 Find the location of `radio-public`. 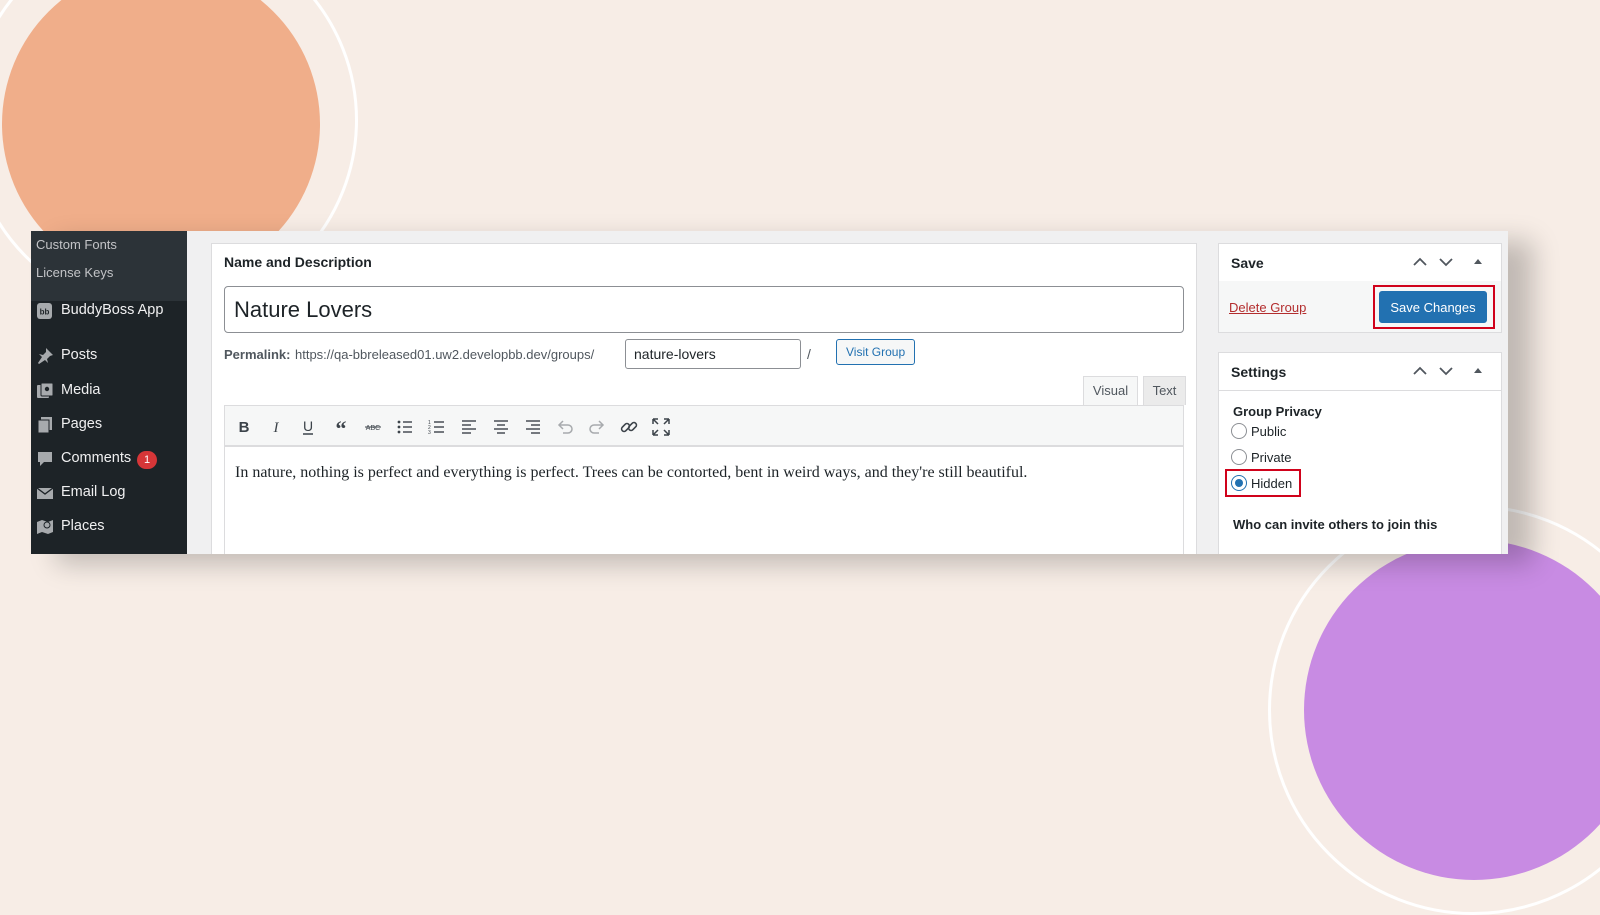

radio-public is located at coordinates (1239, 431).